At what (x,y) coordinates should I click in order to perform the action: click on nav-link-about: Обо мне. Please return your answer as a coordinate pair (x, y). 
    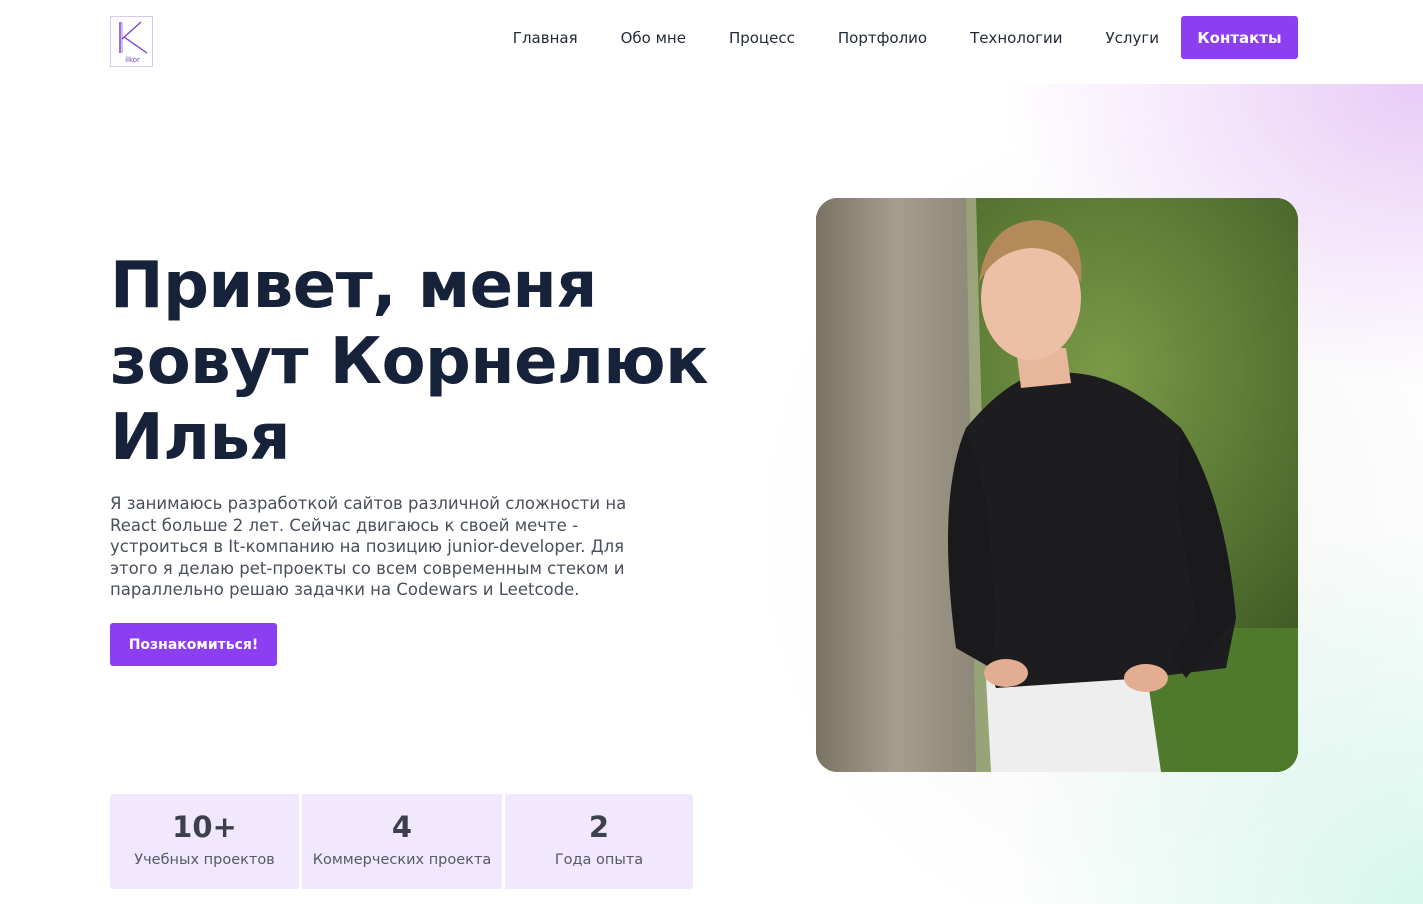
    Looking at the image, I should click on (653, 38).